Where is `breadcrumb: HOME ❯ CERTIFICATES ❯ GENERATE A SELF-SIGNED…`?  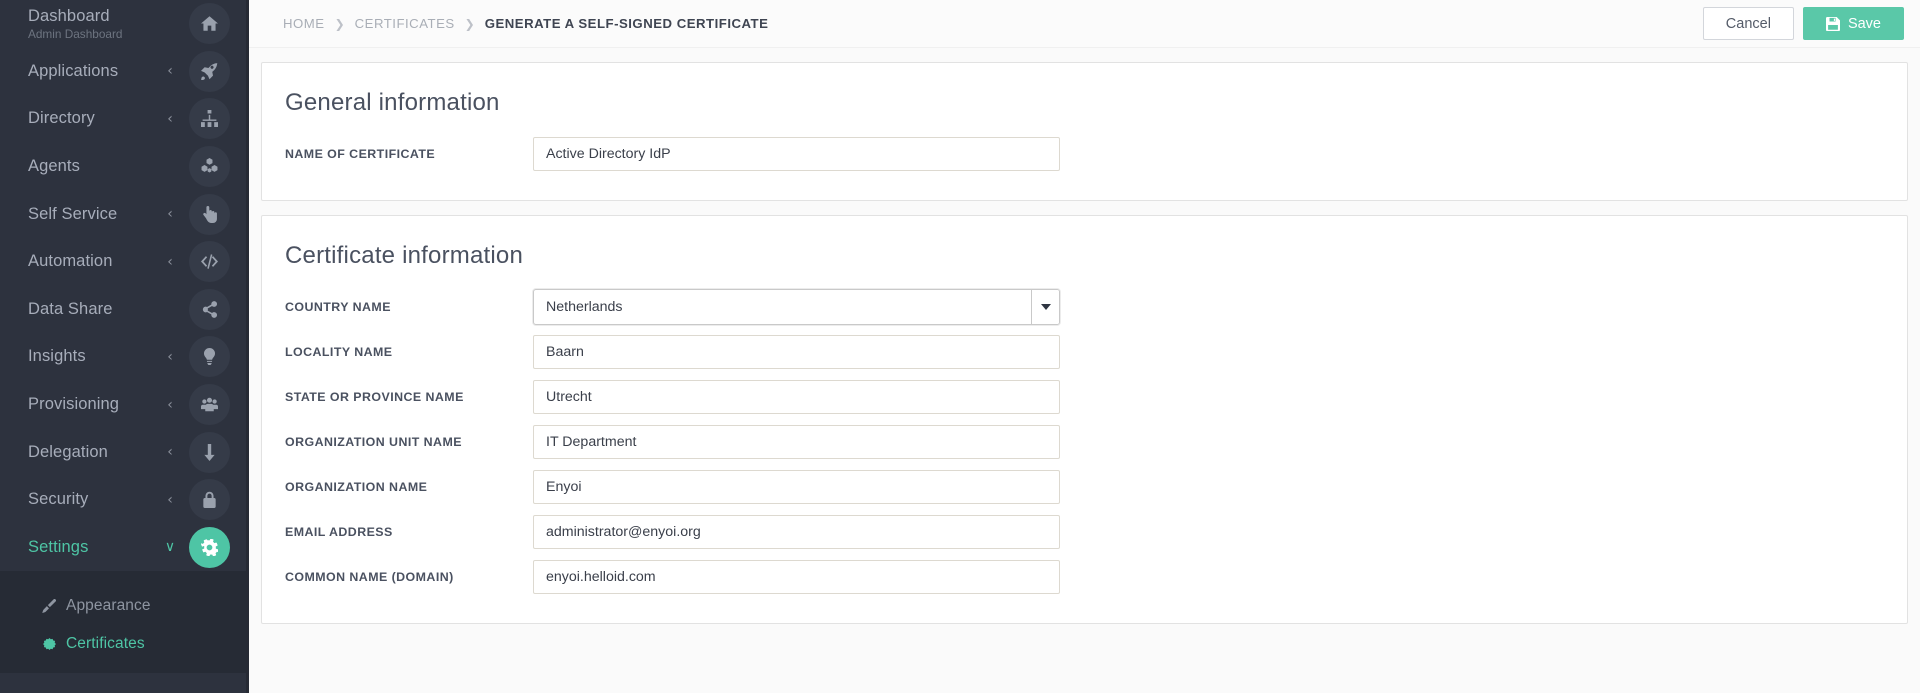 breadcrumb: HOME ❯ CERTIFICATES ❯ GENERATE A SELF-SIGNED… is located at coordinates (993, 23).